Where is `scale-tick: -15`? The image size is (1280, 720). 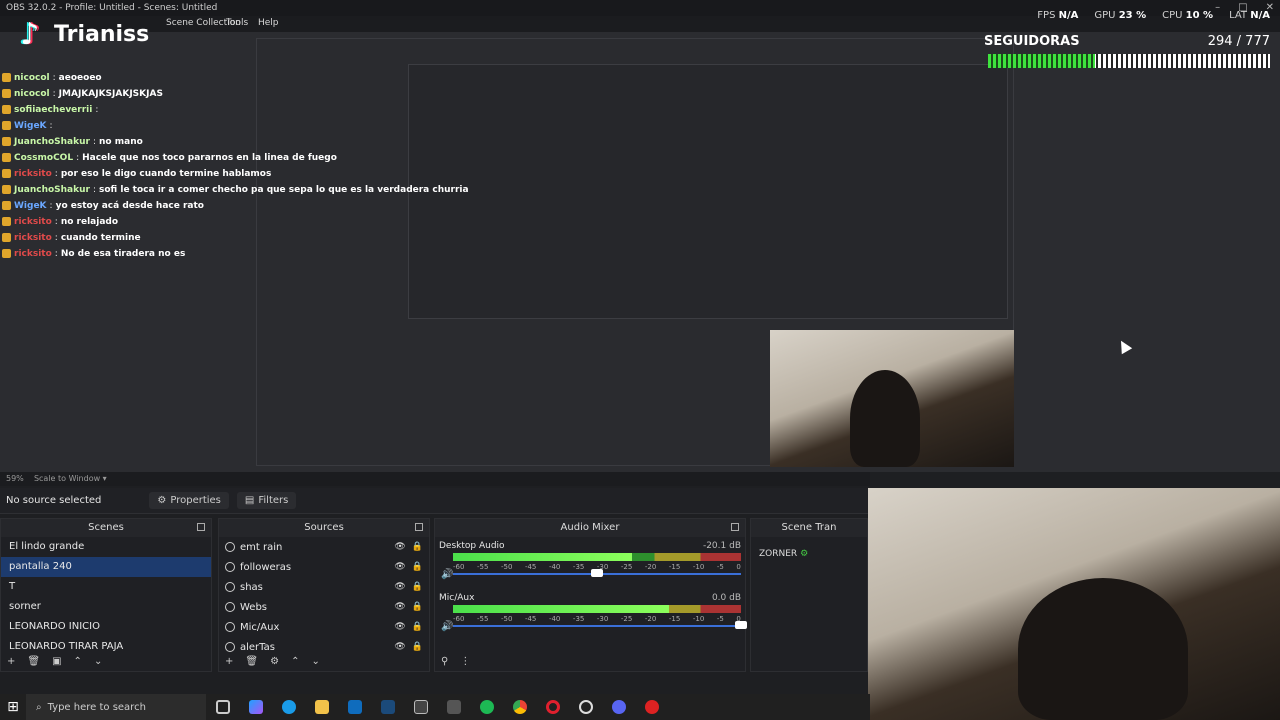 scale-tick: -15 is located at coordinates (674, 619).